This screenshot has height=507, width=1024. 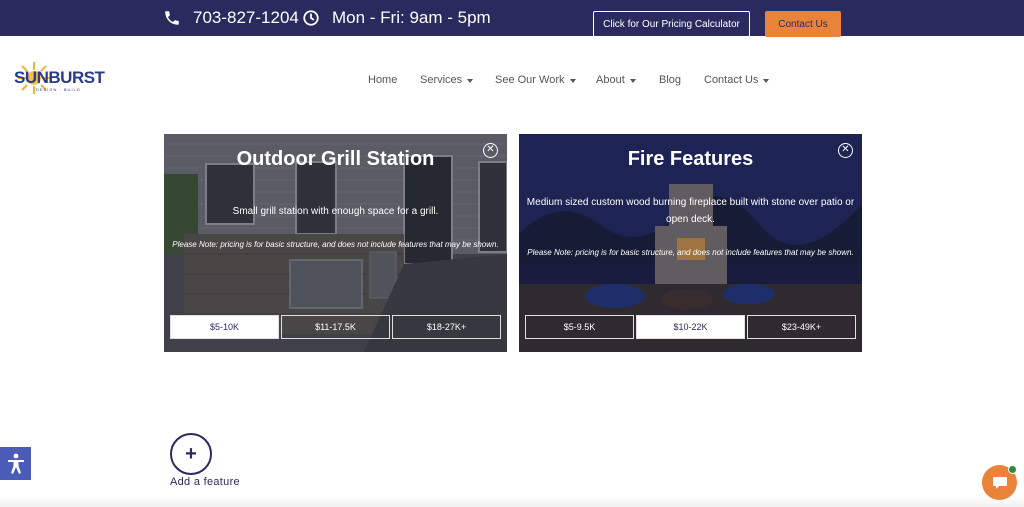 What do you see at coordinates (172, 18) in the screenshot?
I see `phone-icon` at bounding box center [172, 18].